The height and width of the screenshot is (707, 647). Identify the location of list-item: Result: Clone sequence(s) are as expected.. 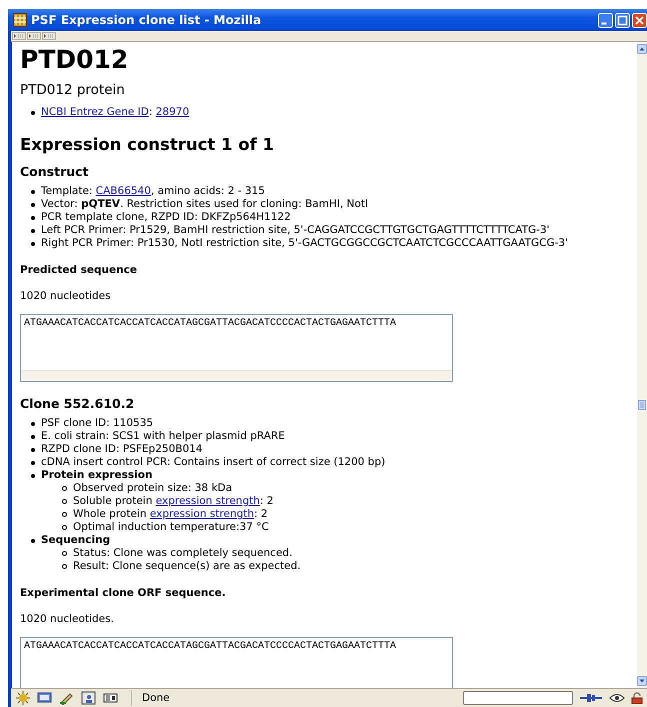
(187, 566).